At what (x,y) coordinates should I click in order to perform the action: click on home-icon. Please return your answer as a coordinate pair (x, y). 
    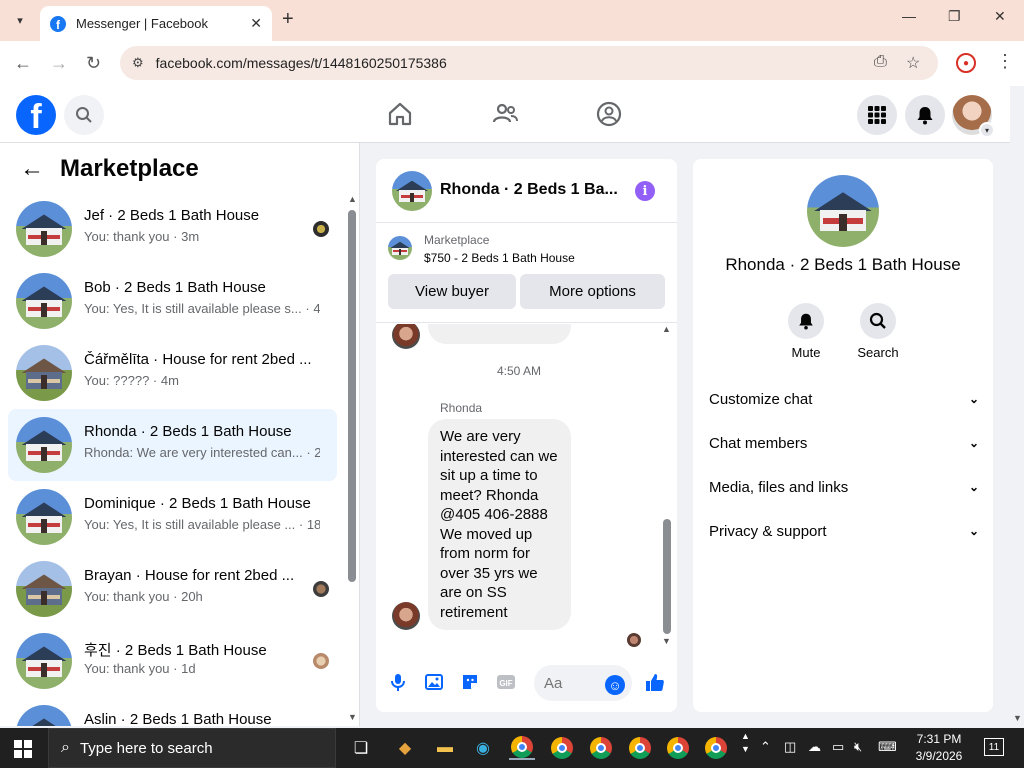
    Looking at the image, I should click on (400, 114).